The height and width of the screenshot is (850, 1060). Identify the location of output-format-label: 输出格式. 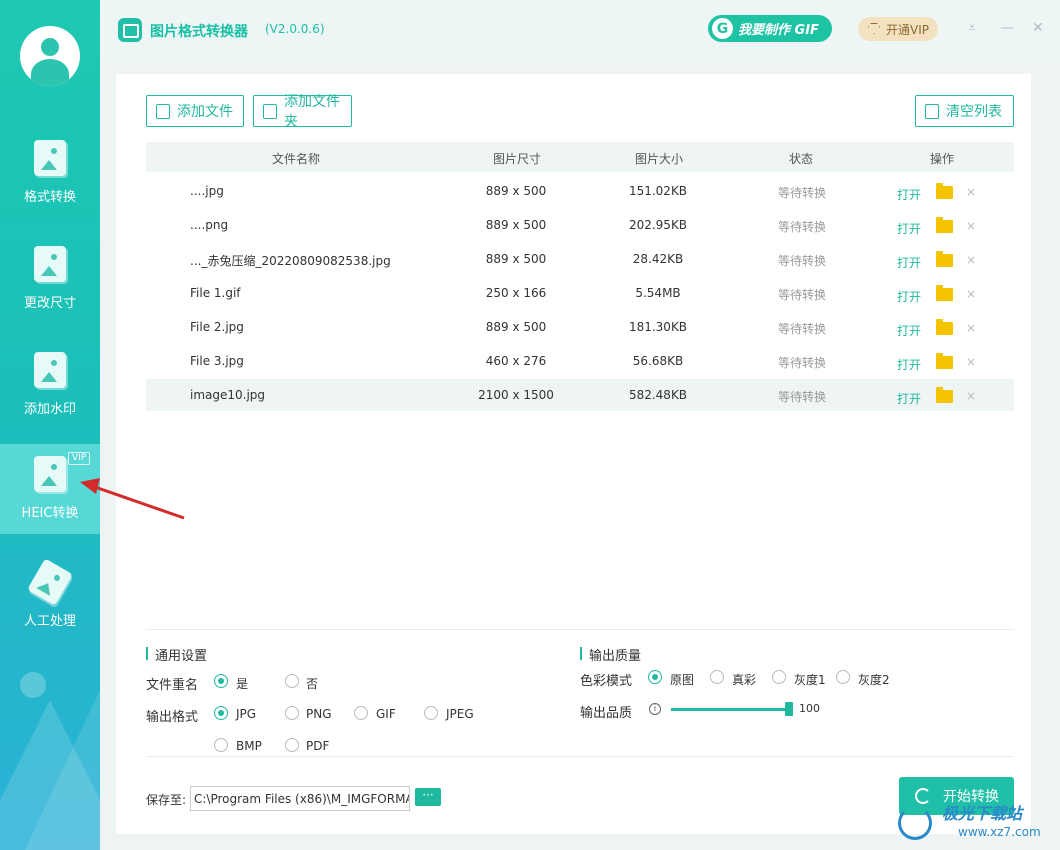
(172, 717).